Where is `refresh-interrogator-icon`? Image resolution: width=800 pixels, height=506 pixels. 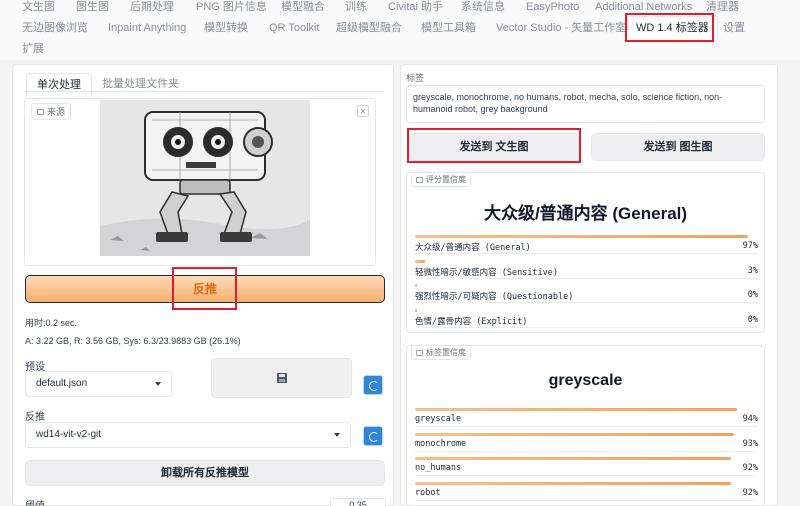
refresh-interrogator-icon is located at coordinates (373, 436).